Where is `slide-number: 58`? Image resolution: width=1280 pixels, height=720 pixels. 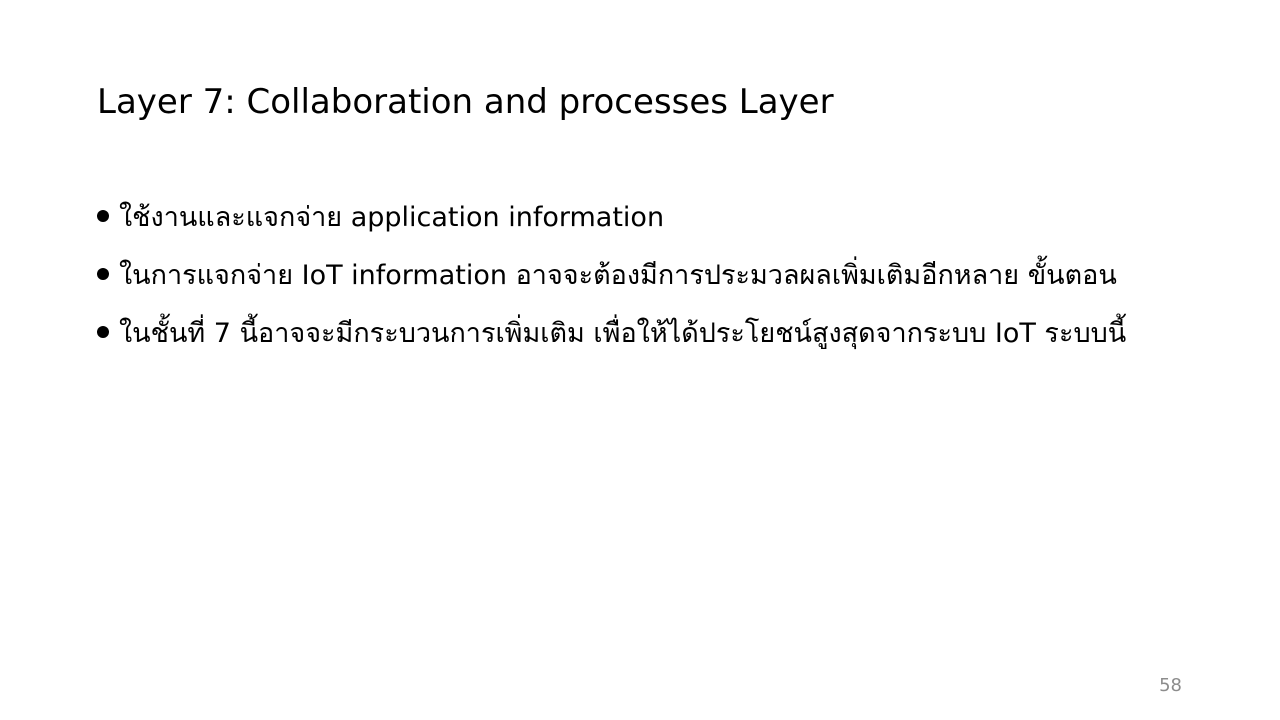
slide-number: 58 is located at coordinates (1170, 685).